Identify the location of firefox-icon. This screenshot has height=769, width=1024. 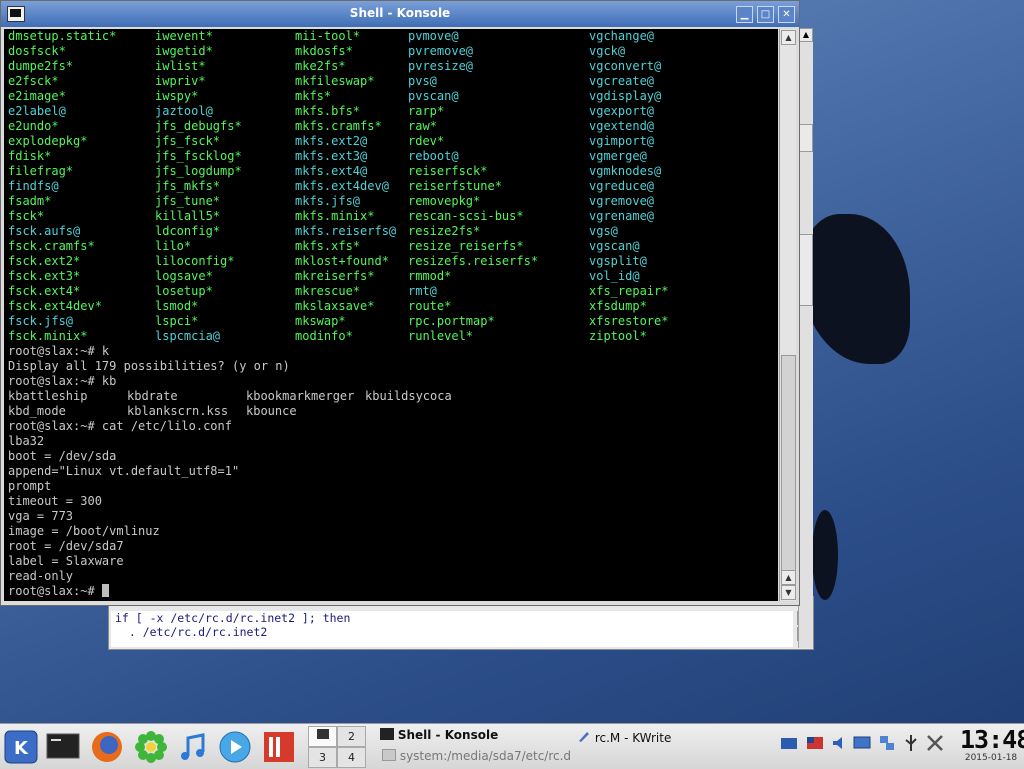
(107, 747).